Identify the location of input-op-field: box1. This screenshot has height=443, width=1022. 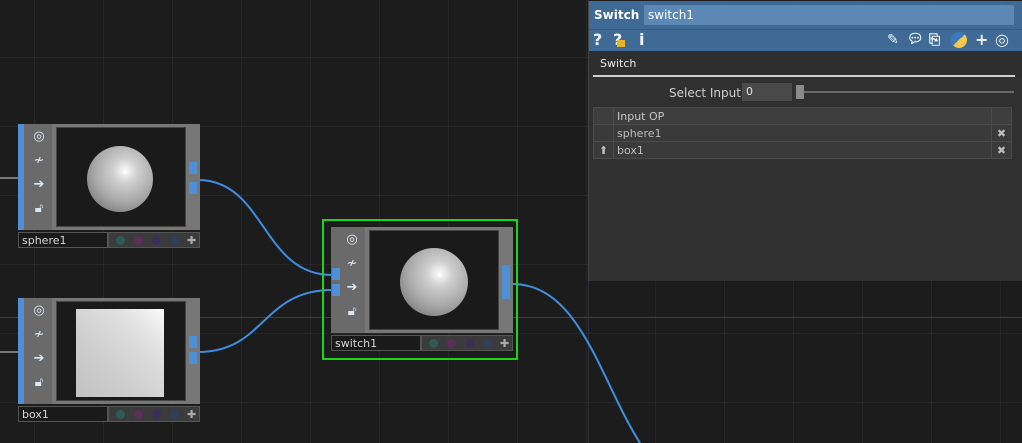
(802, 150).